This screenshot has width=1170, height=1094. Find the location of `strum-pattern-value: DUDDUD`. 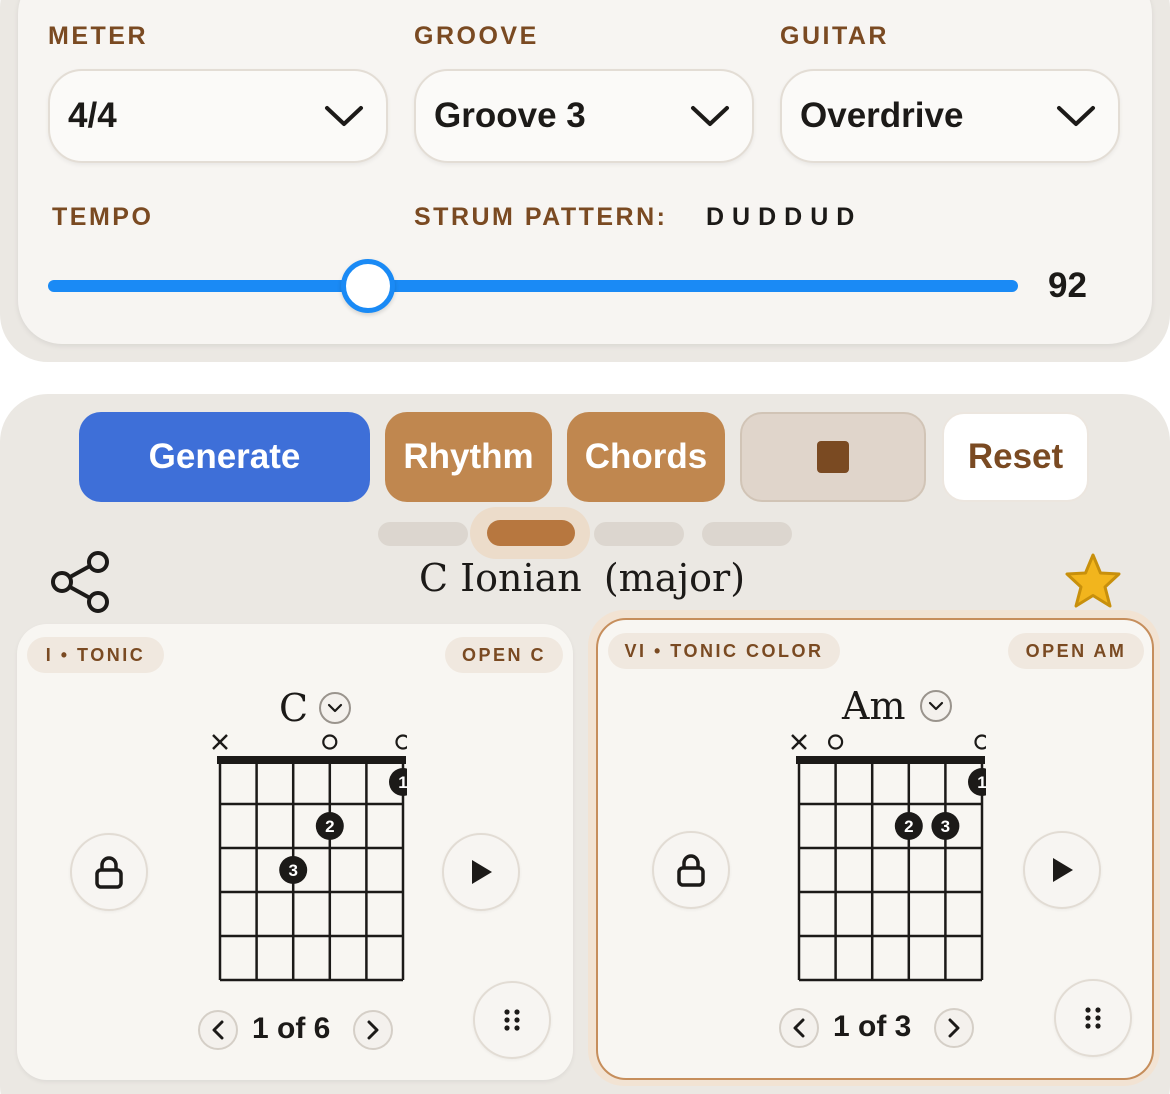

strum-pattern-value: DUDDUD is located at coordinates (784, 217).